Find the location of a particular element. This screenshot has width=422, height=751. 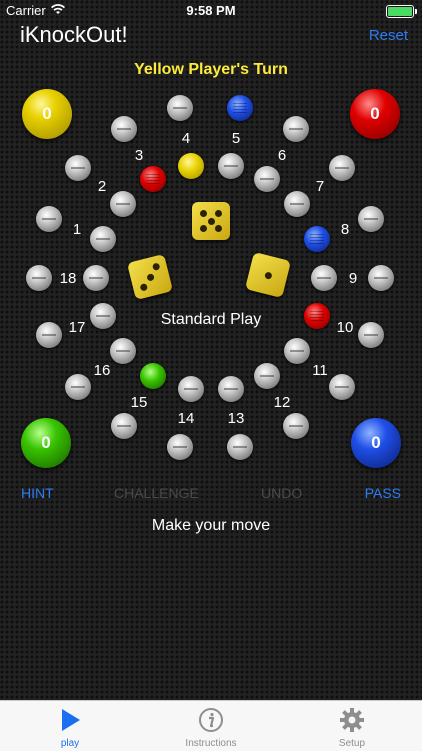

position-number: 18 is located at coordinates (68, 278).